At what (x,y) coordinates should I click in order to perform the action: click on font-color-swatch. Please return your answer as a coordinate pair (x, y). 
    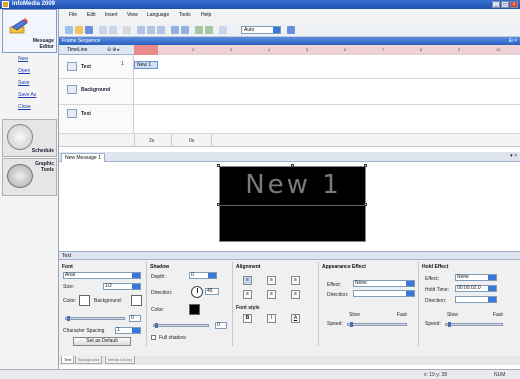
    Looking at the image, I should click on (84, 300).